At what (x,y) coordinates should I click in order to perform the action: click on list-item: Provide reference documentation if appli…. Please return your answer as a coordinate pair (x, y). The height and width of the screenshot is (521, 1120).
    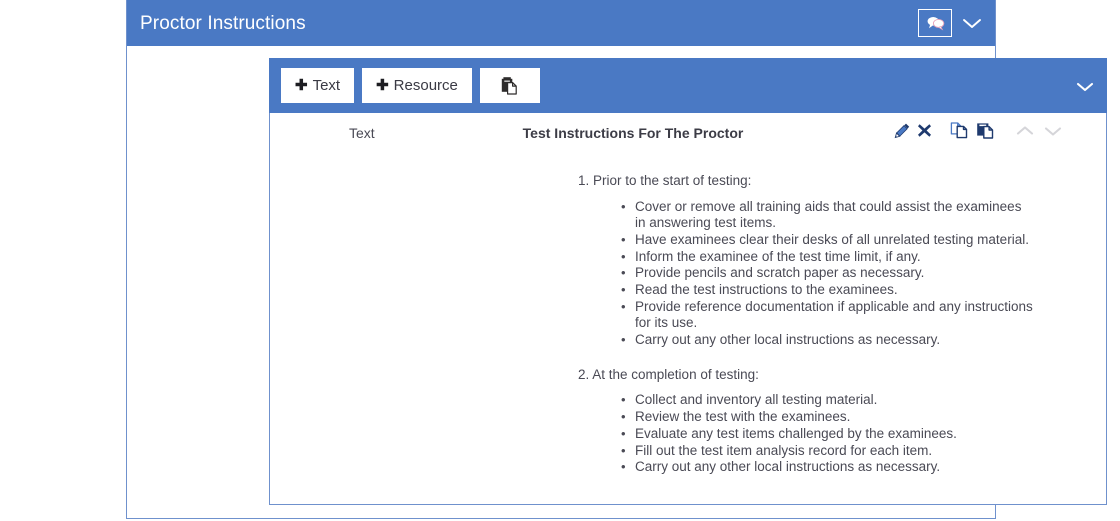
    Looking at the image, I should click on (828, 315).